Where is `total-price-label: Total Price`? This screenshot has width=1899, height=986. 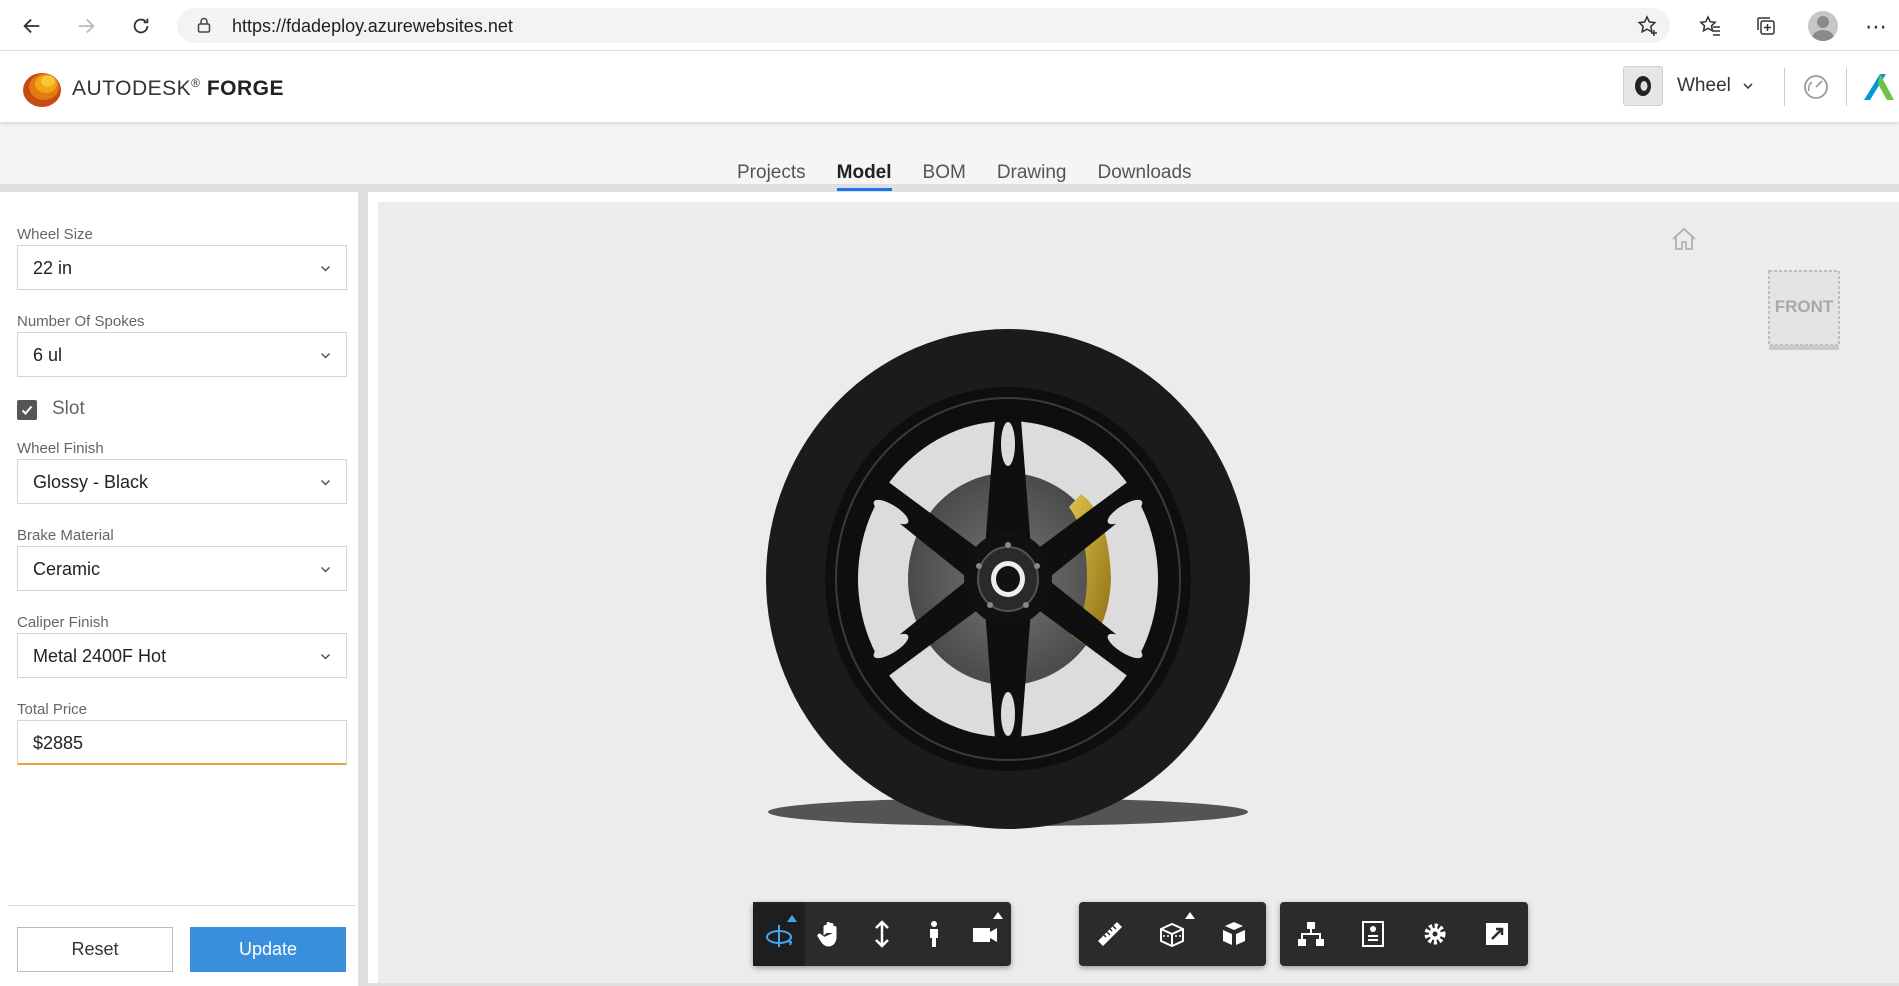
total-price-label: Total Price is located at coordinates (52, 709).